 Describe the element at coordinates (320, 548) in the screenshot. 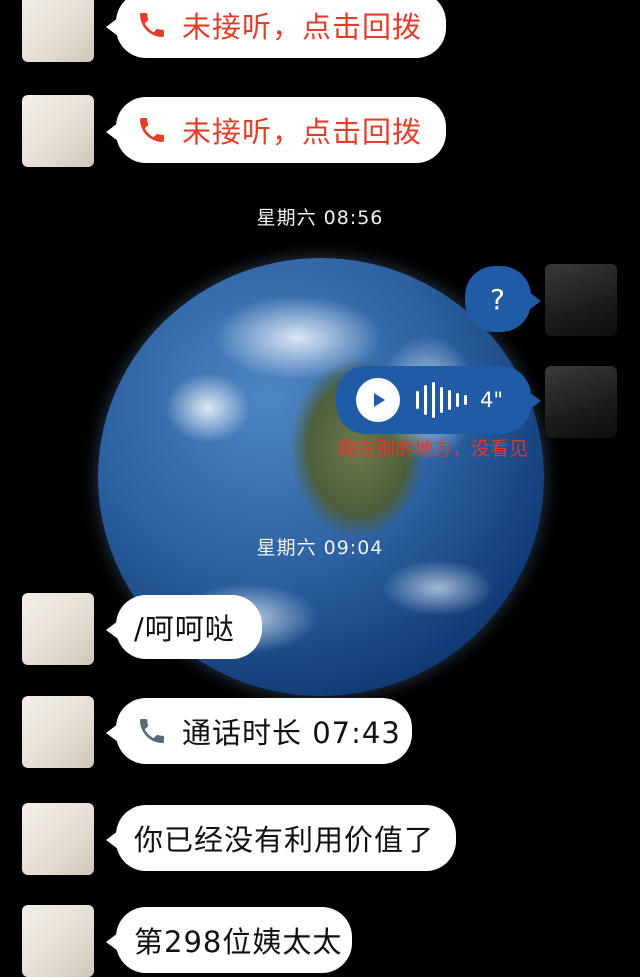

I see `timestamp: 星期六 09:04` at that location.